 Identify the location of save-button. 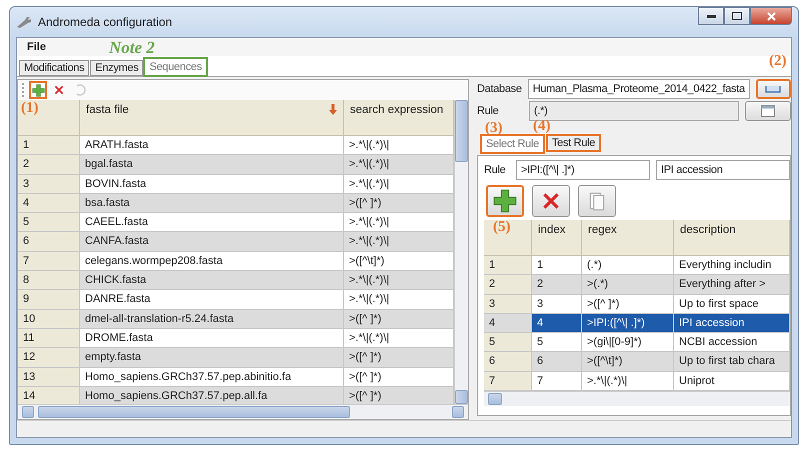
(773, 89).